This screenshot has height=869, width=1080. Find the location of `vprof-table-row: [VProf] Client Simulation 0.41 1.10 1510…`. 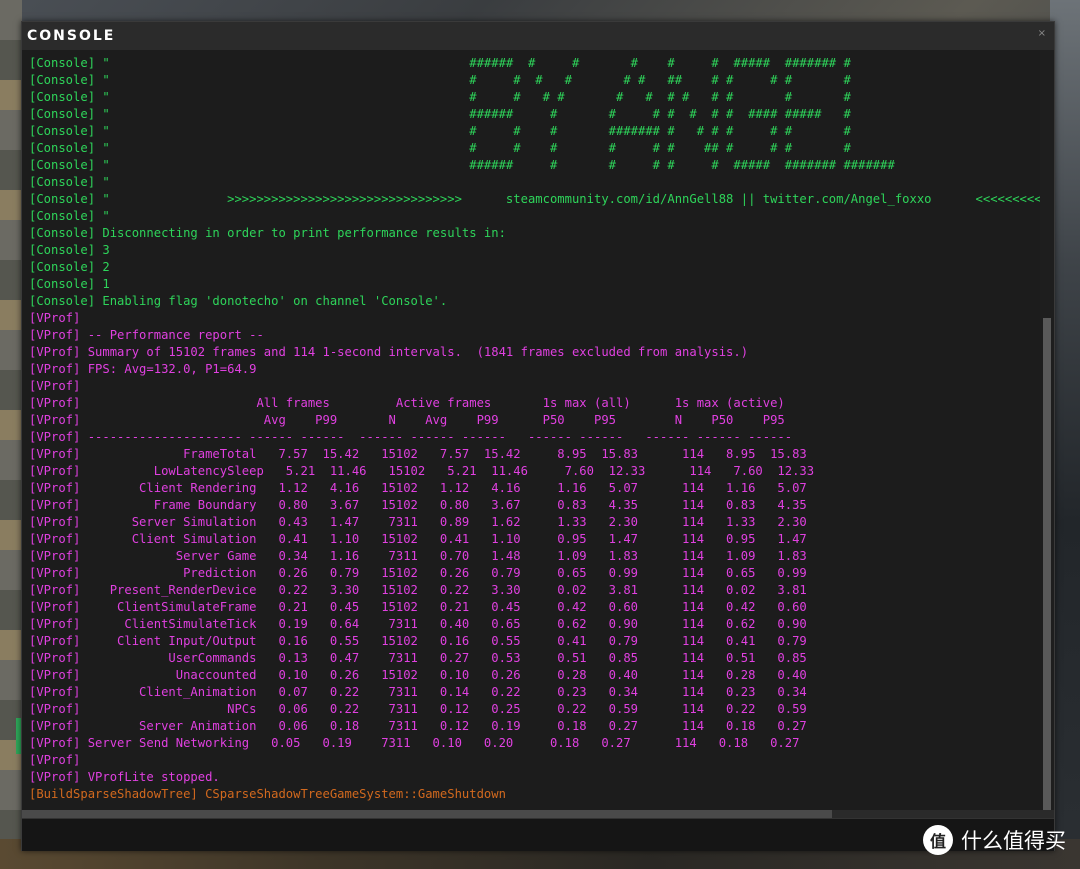

vprof-table-row: [VProf] Client Simulation 0.41 1.10 1510… is located at coordinates (418, 539).